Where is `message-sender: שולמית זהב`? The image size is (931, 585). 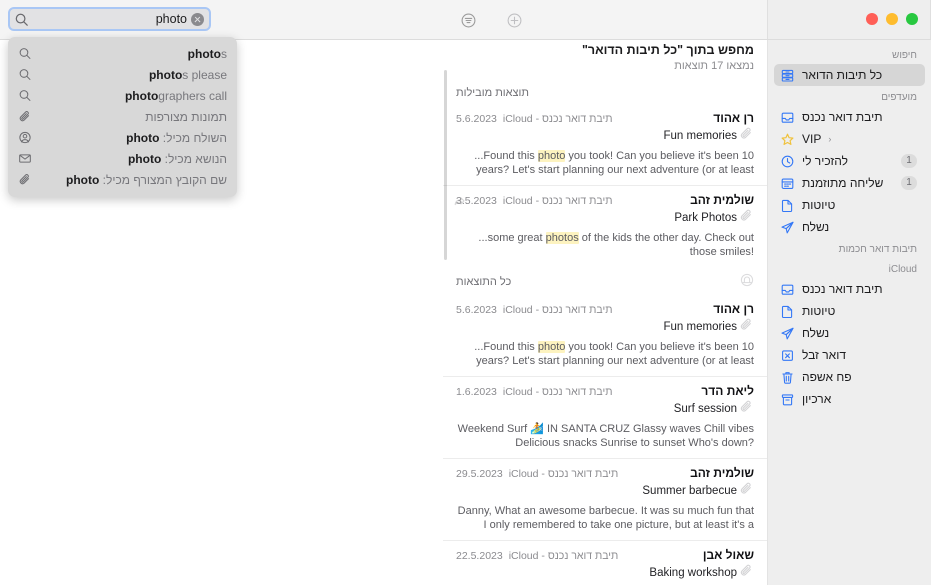
message-sender: שולמית זהב is located at coordinates (722, 473).